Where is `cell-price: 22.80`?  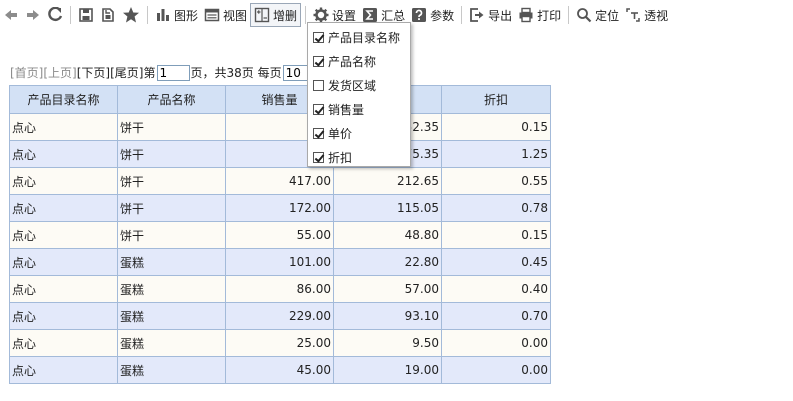
cell-price: 22.80 is located at coordinates (387, 262).